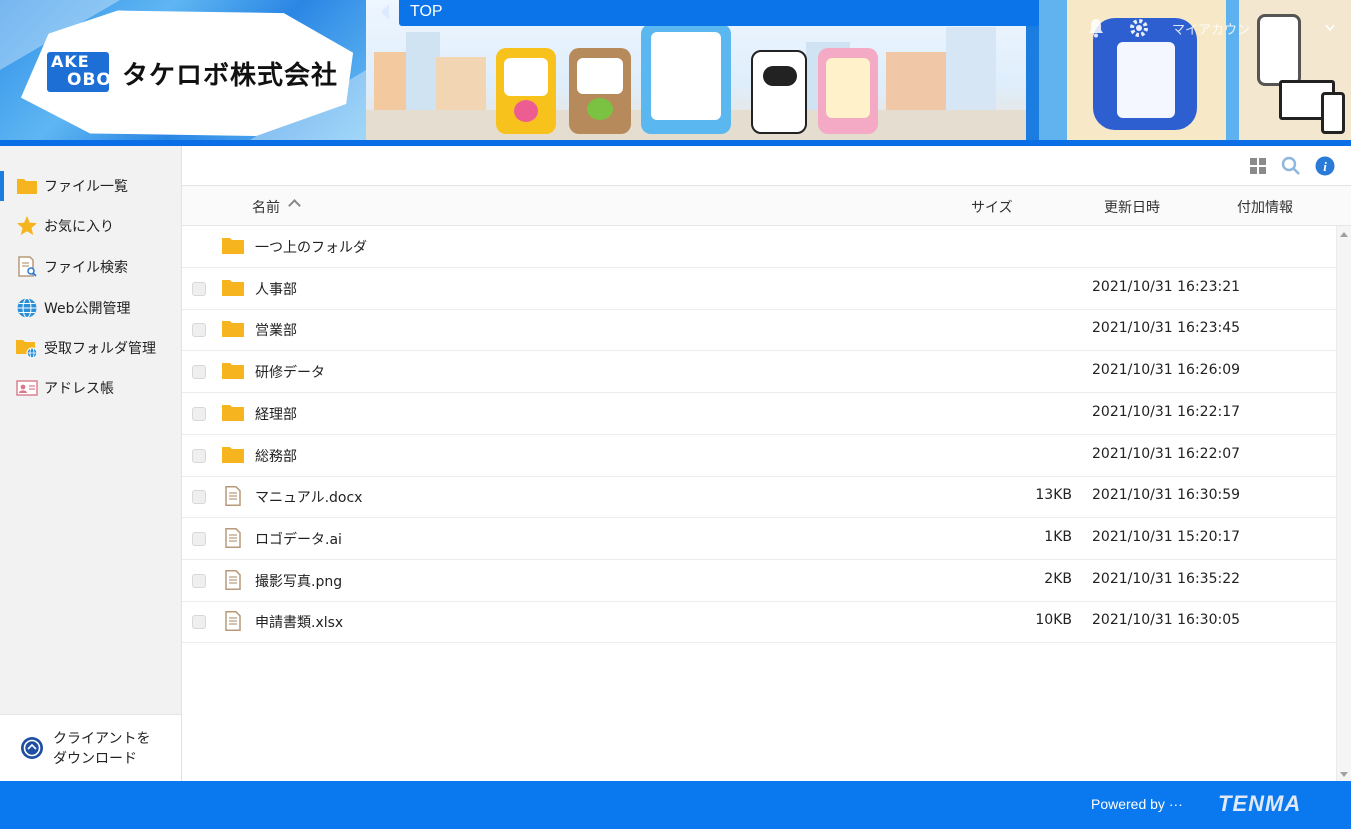 Image resolution: width=1351 pixels, height=829 pixels. Describe the element at coordinates (1258, 166) in the screenshot. I see `grid-view-icon` at that location.